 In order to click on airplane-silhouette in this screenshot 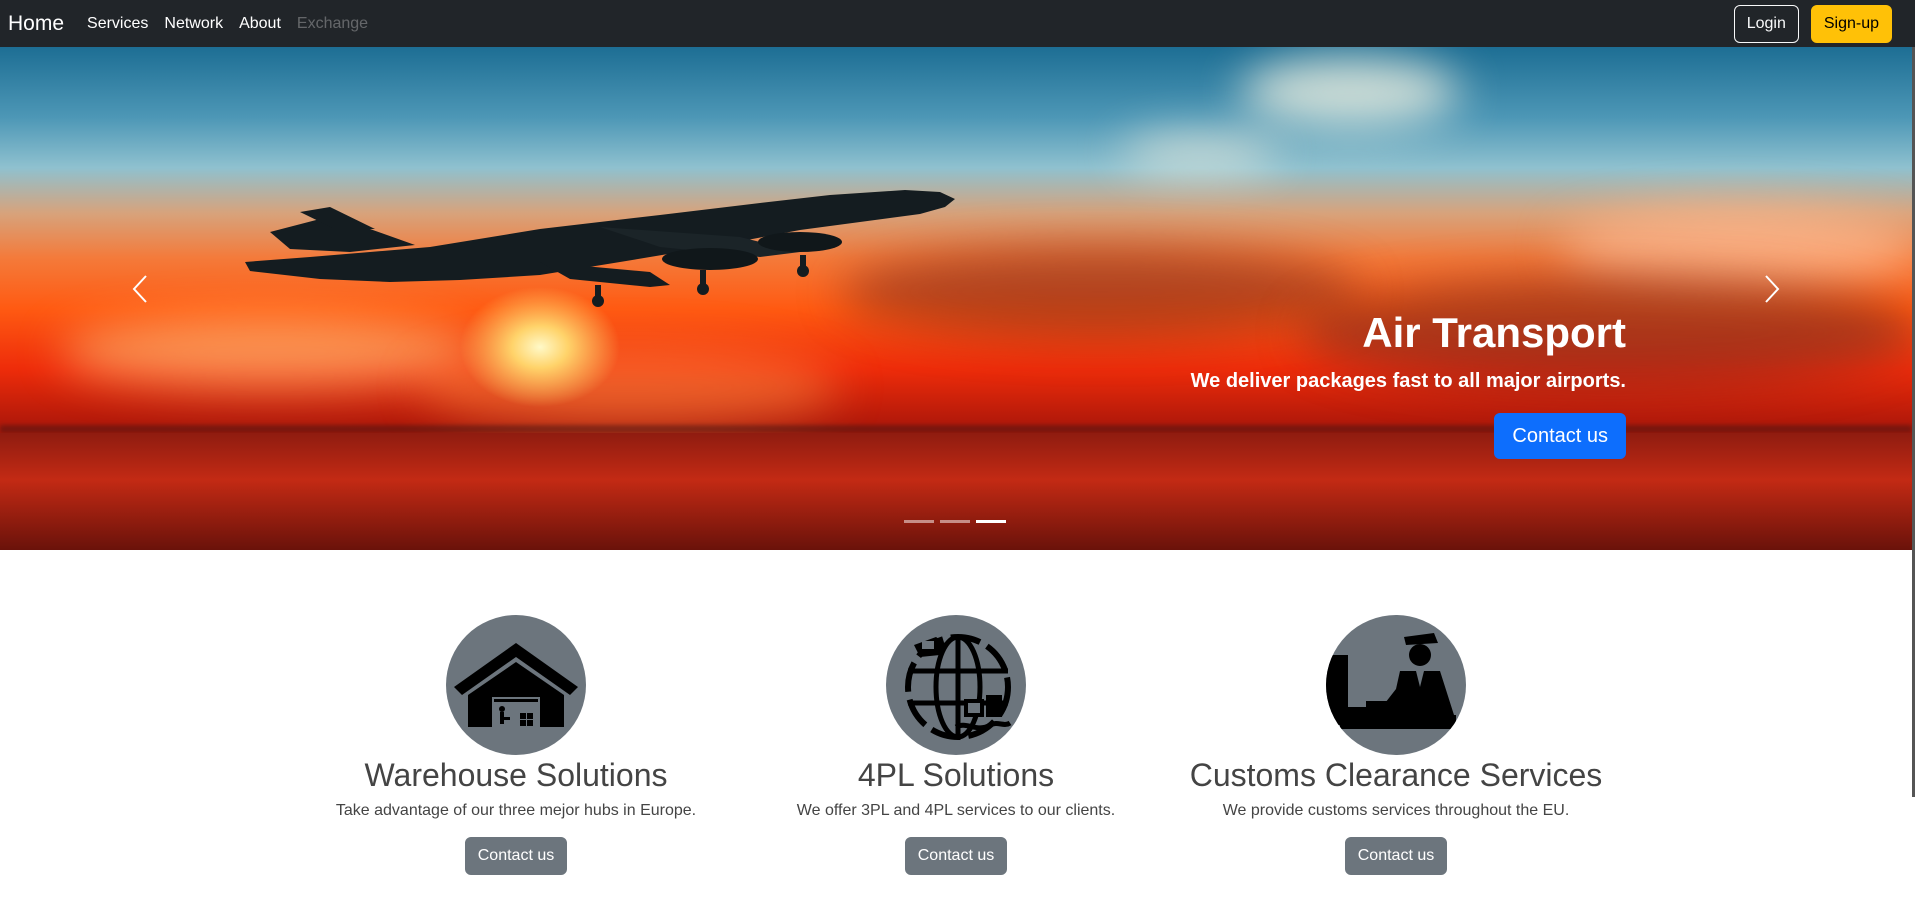, I will do `click(600, 248)`.